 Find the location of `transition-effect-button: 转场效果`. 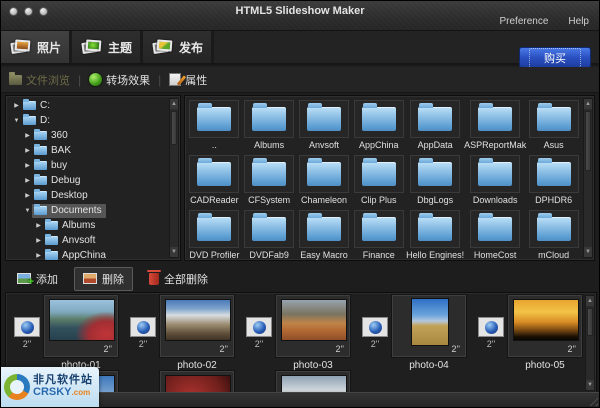

transition-effect-button: 转场效果 is located at coordinates (119, 80).